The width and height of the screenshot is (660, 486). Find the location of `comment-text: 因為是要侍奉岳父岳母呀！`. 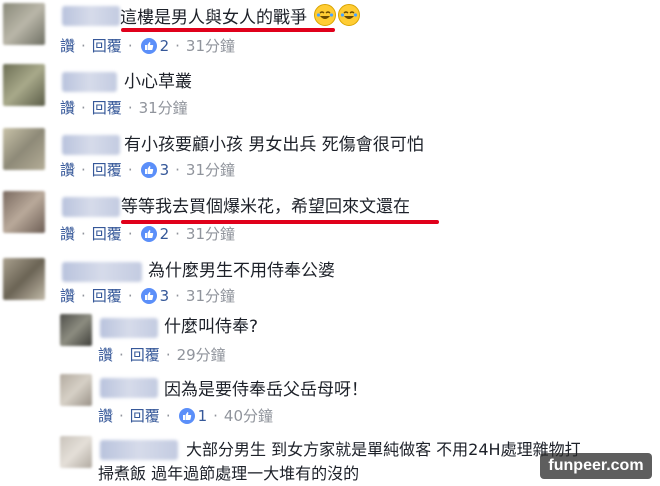

comment-text: 因為是要侍奉岳父岳母呀！ is located at coordinates (266, 390).